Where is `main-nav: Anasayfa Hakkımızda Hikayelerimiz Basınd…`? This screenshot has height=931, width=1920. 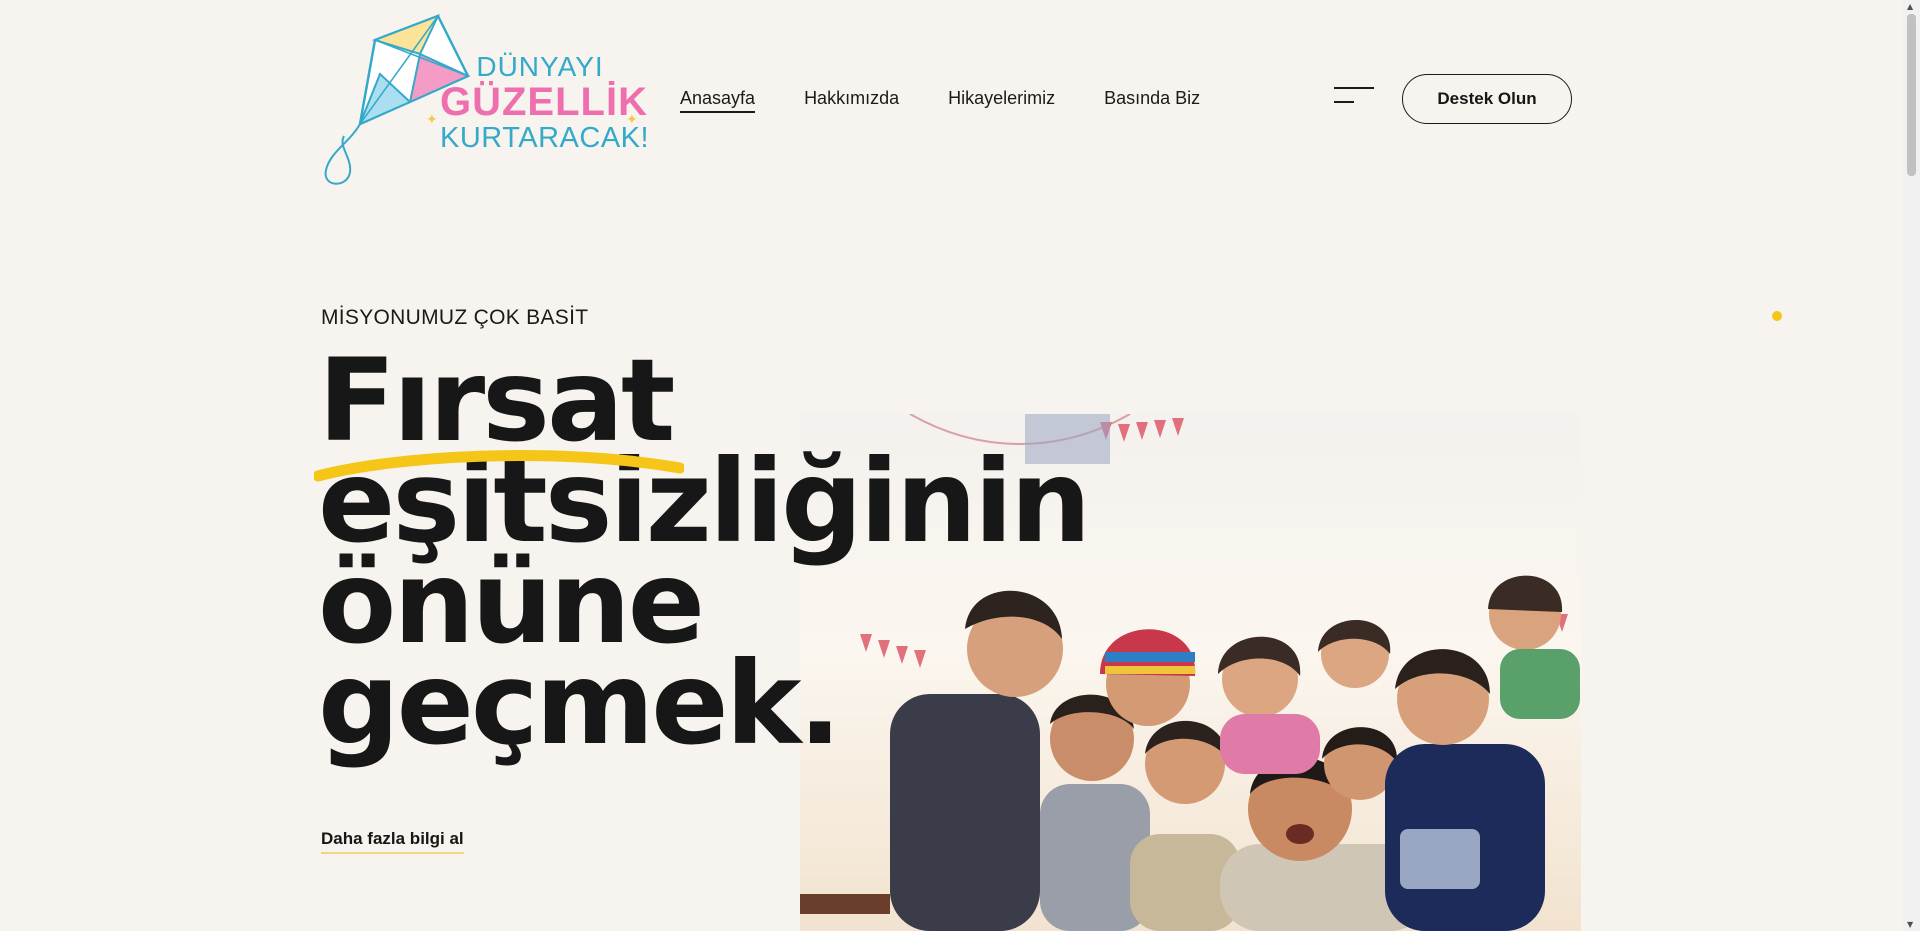
main-nav: Anasayfa Hakkımızda Hikayelerimiz Basınd… is located at coordinates (940, 100).